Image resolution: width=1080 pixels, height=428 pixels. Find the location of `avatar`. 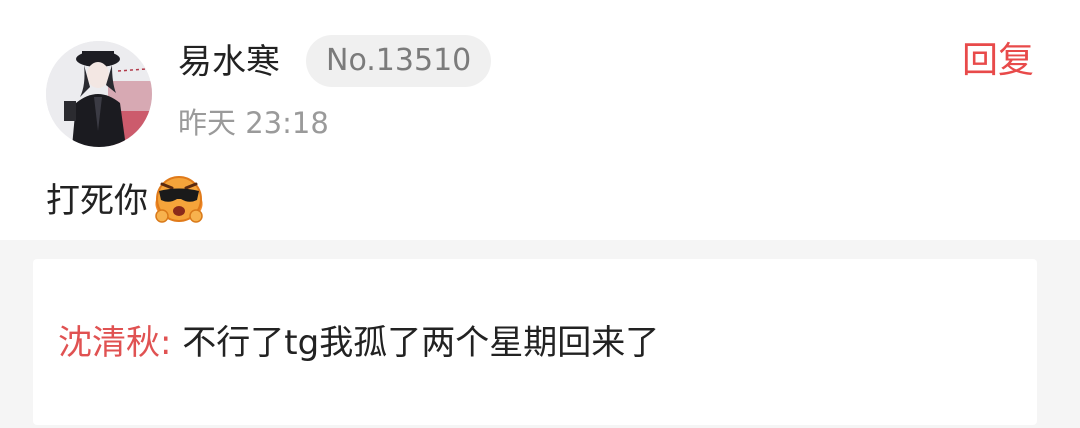

avatar is located at coordinates (99, 94).